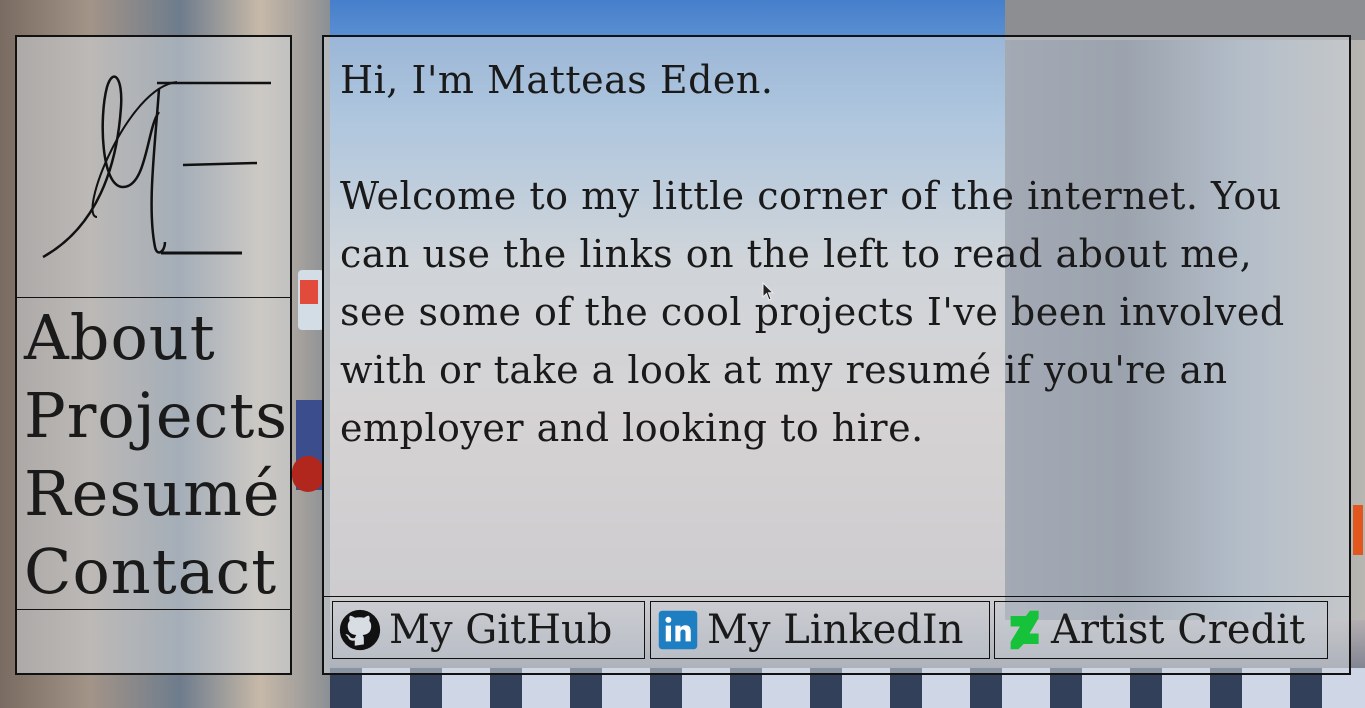 The height and width of the screenshot is (708, 1365). Describe the element at coordinates (501, 630) in the screenshot. I see `github-label: My GitHub` at that location.